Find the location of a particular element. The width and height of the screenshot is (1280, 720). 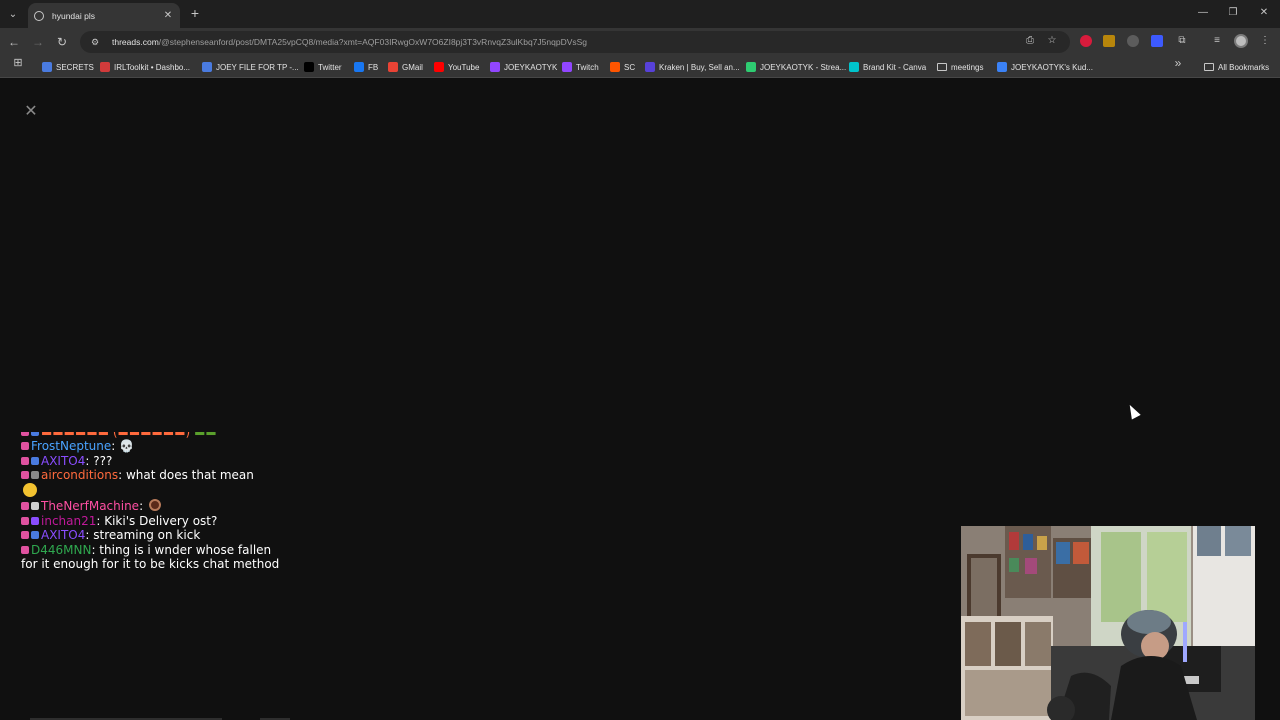

restore-icon: ❐ is located at coordinates (1233, 13).